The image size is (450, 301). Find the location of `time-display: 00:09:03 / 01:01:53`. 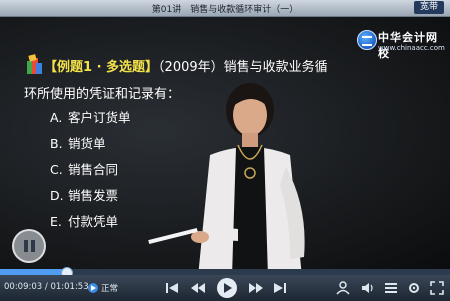

time-display: 00:09:03 / 01:01:53 is located at coordinates (46, 287).